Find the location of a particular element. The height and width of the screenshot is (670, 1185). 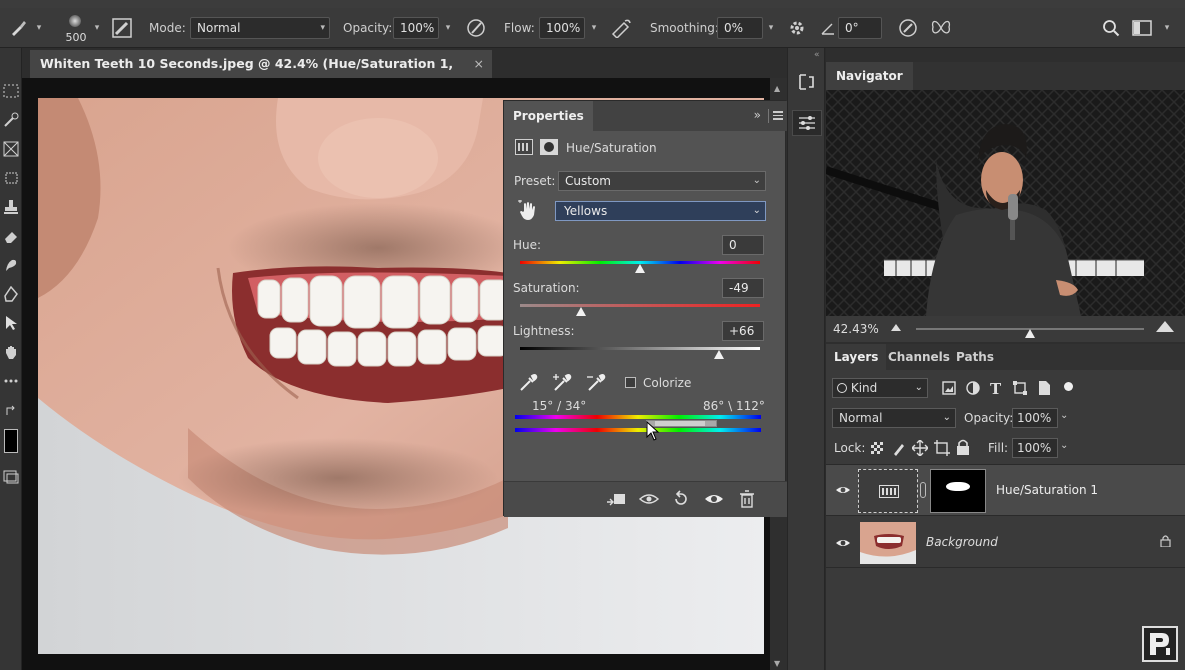

adjustment-layer-thumbnail is located at coordinates (888, 491).